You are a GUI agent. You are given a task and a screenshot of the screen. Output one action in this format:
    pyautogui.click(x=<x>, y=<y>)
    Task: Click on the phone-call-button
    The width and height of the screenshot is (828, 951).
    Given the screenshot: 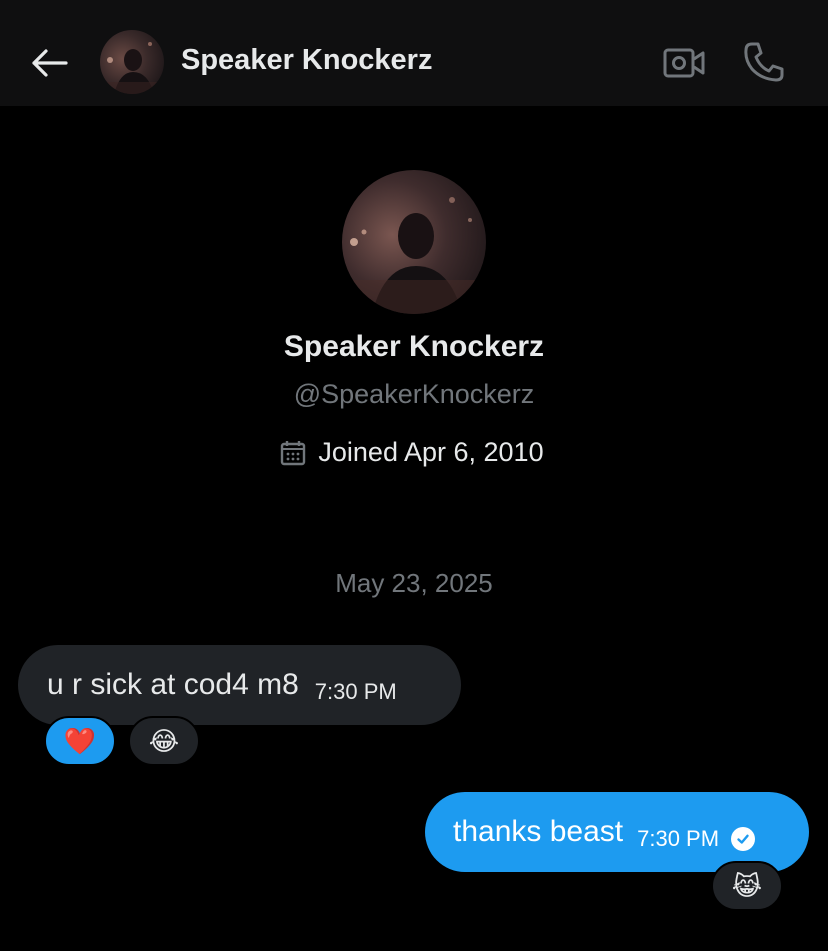 What is the action you would take?
    pyautogui.click(x=764, y=62)
    